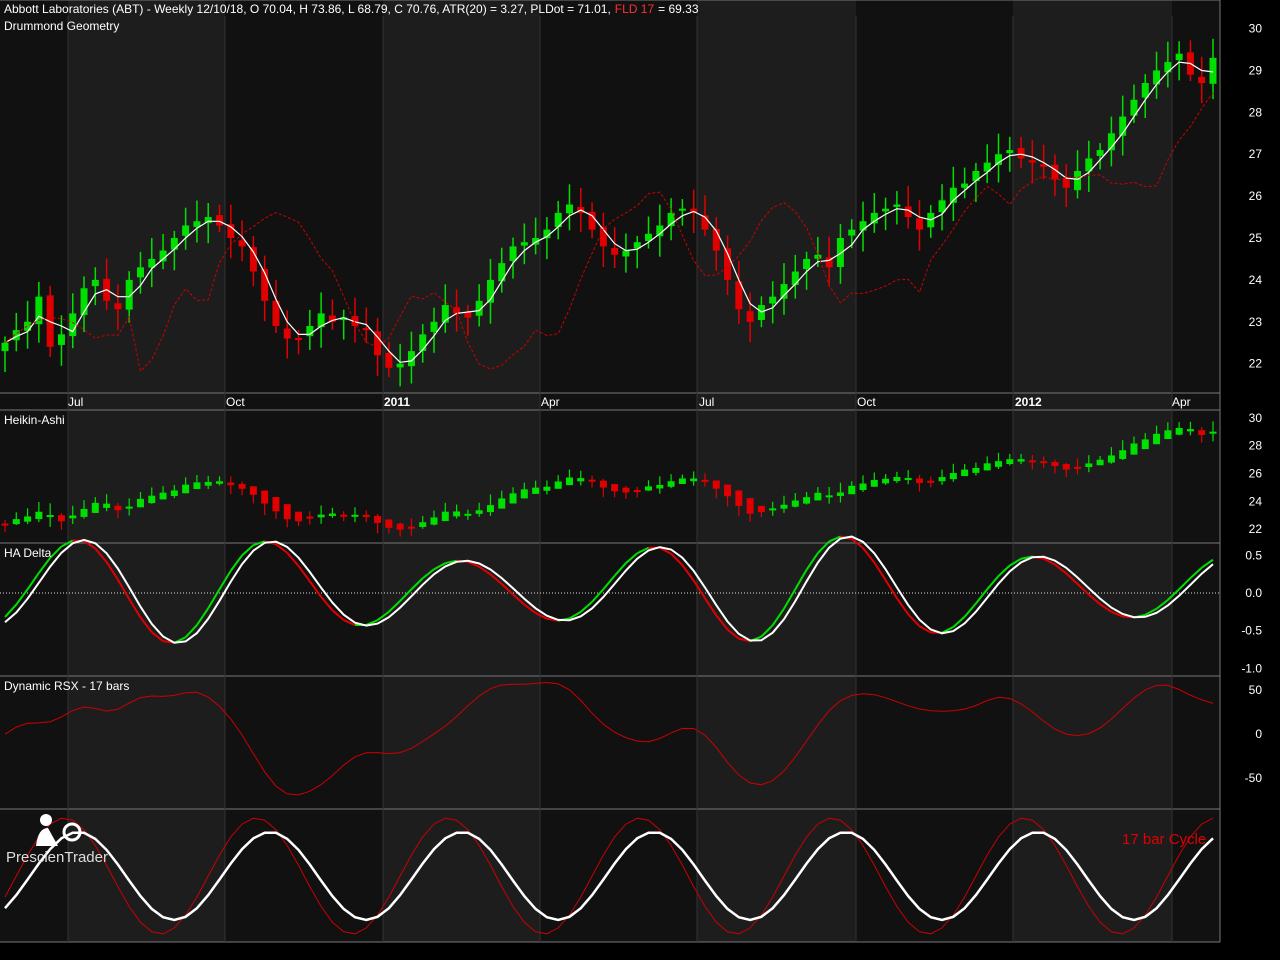 This screenshot has height=960, width=1280. I want to click on panel-title-heikin-ashi: Heikin-Ashi, so click(34, 420).